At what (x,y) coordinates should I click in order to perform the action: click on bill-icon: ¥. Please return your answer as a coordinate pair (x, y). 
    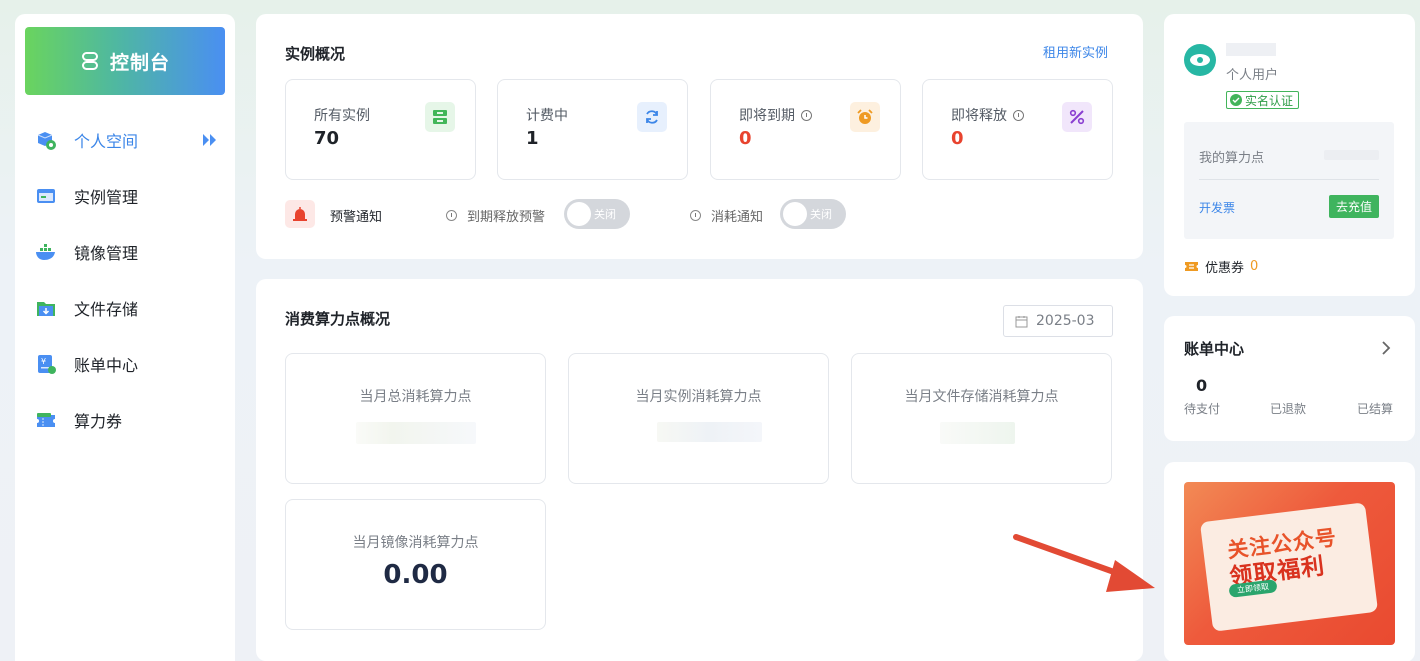
    Looking at the image, I should click on (47, 364).